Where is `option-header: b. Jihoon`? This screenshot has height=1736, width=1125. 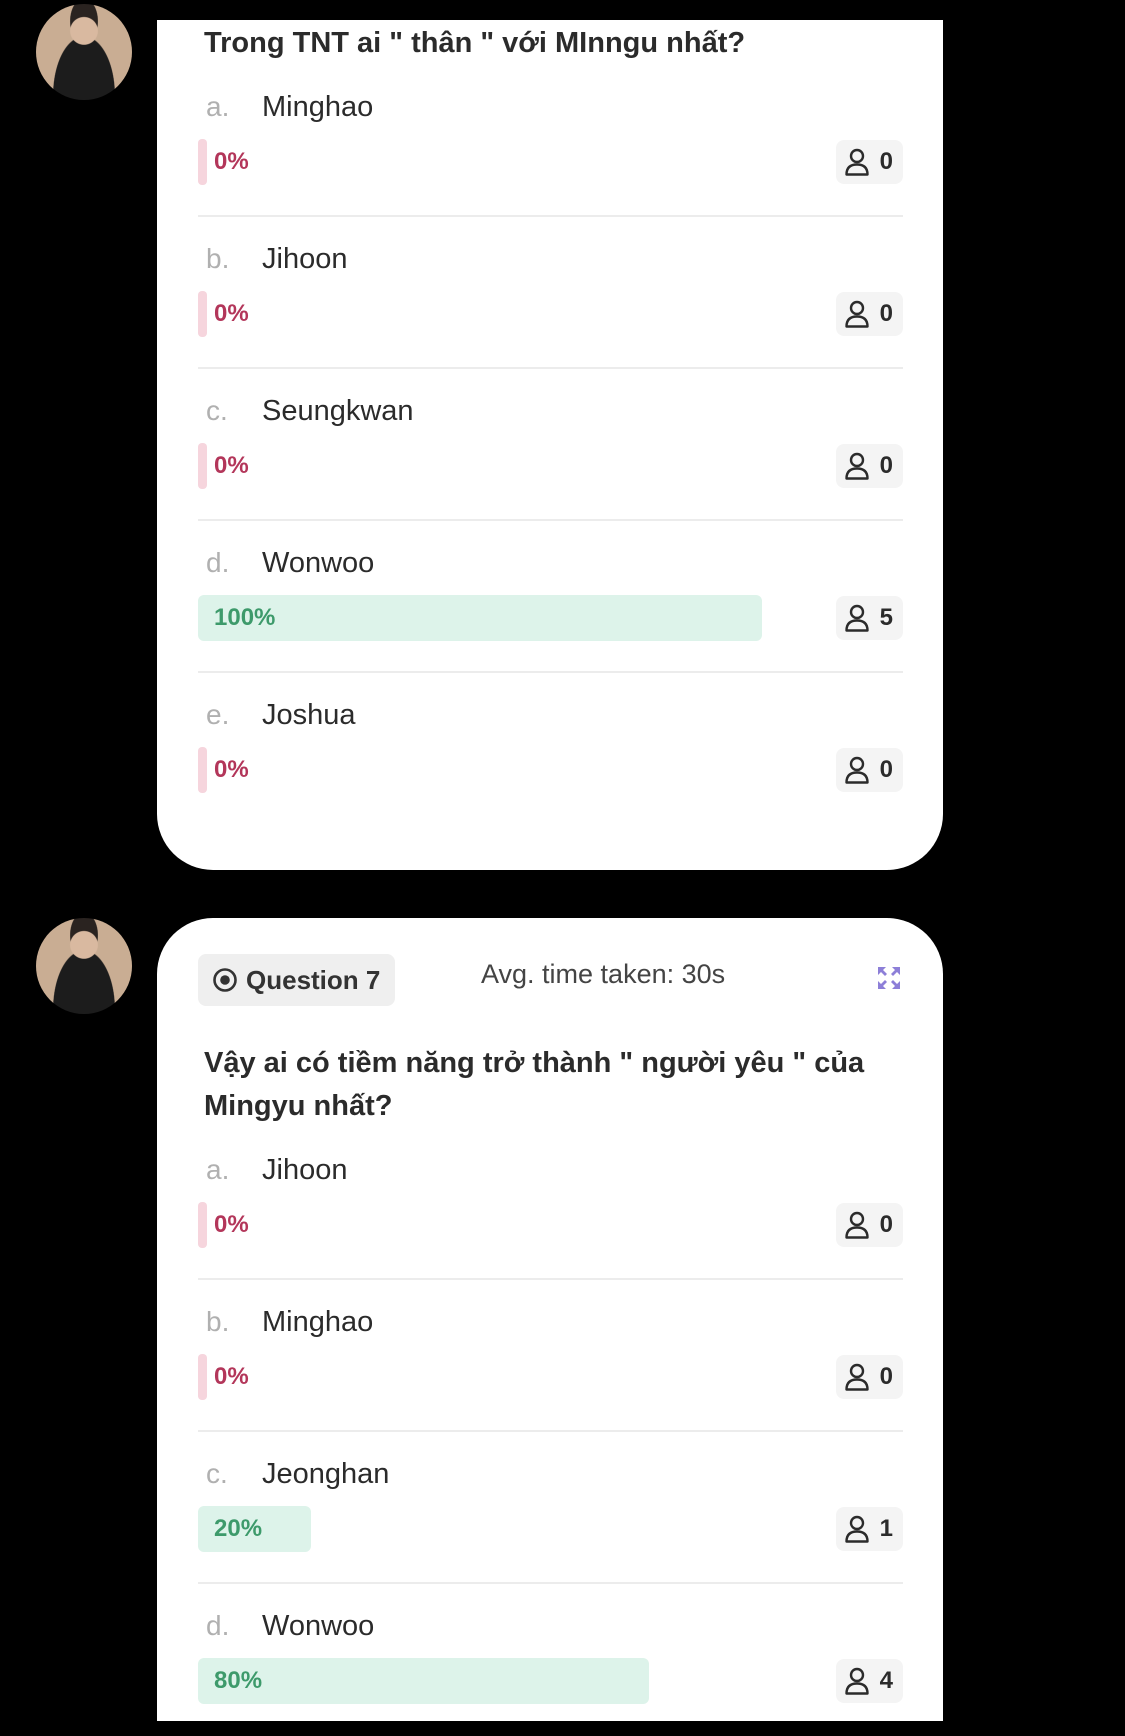
option-header: b. Jihoon is located at coordinates (550, 249).